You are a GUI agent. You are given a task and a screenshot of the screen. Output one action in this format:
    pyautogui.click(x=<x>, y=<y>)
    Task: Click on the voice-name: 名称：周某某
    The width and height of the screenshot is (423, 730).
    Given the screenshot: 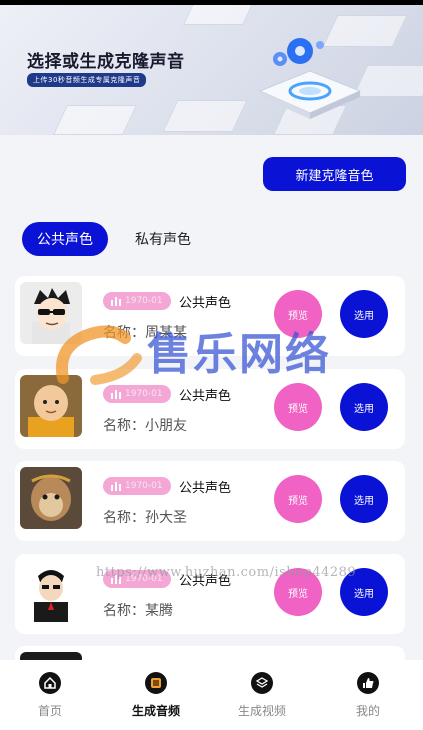 What is the action you would take?
    pyautogui.click(x=145, y=333)
    